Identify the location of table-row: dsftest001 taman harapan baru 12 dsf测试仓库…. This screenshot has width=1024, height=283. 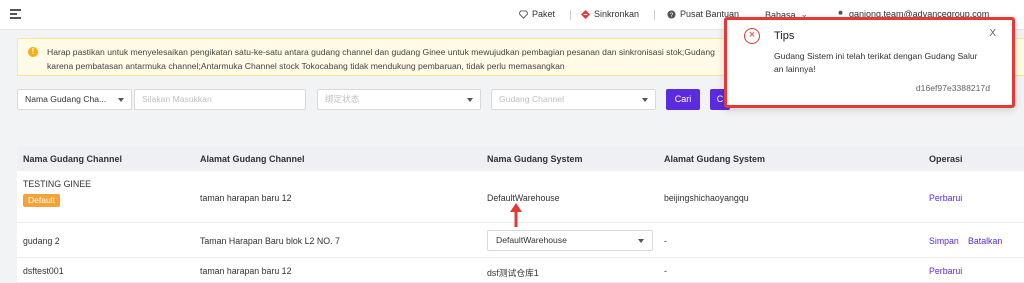
(520, 270).